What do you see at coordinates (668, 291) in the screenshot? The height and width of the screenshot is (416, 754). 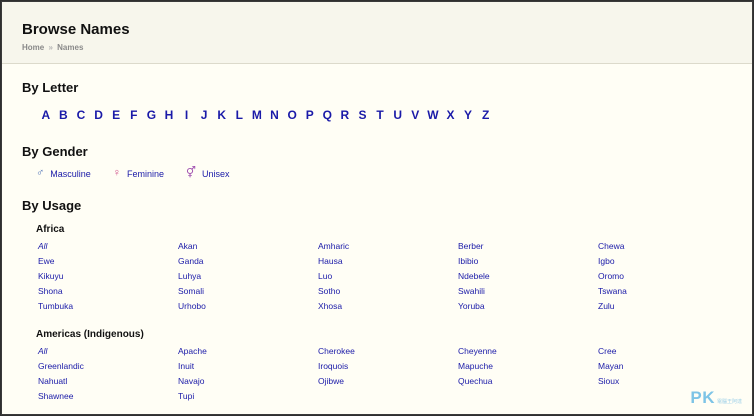 I see `usage-link: Tswana` at bounding box center [668, 291].